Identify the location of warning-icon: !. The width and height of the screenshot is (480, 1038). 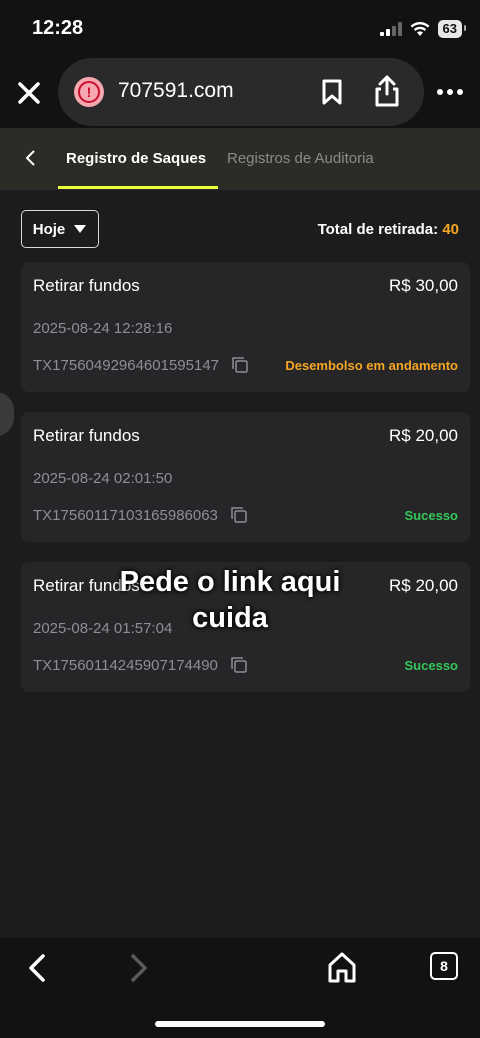
(89, 92).